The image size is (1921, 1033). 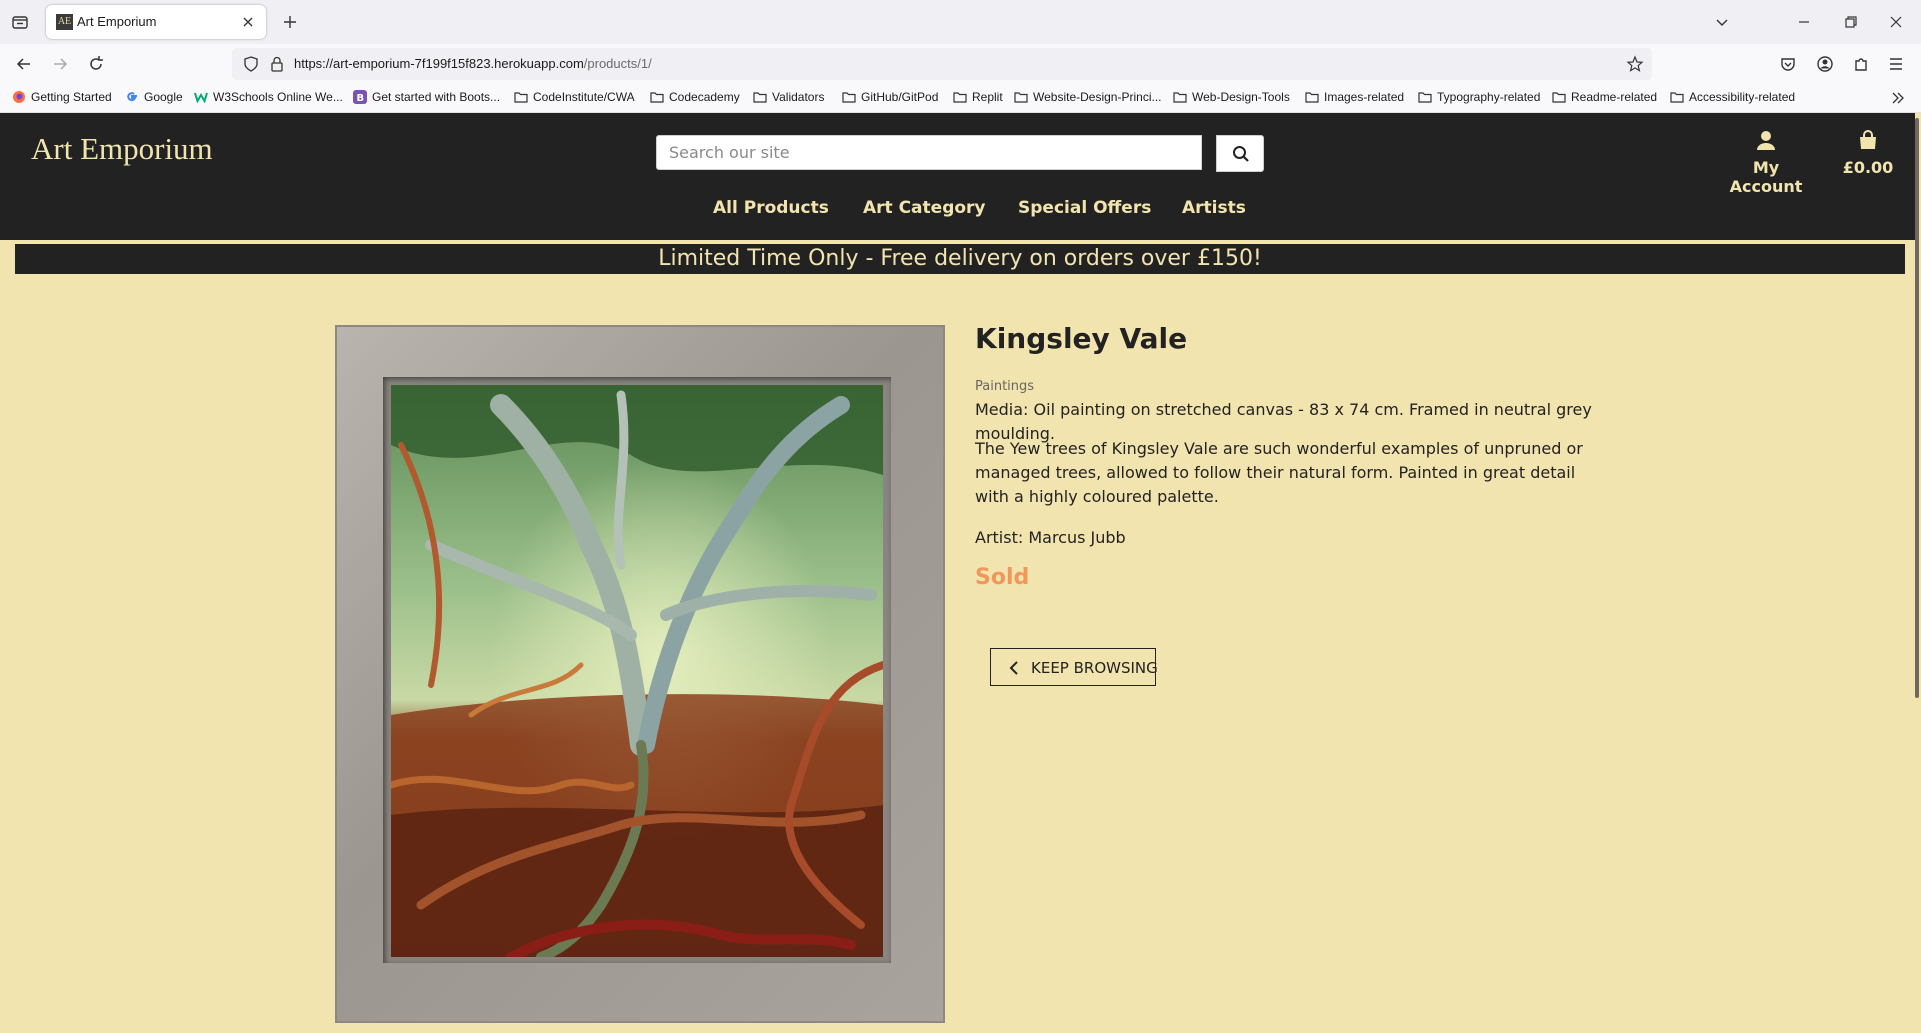 I want to click on bookmark-label: GitHub/GitPod, so click(x=900, y=97).